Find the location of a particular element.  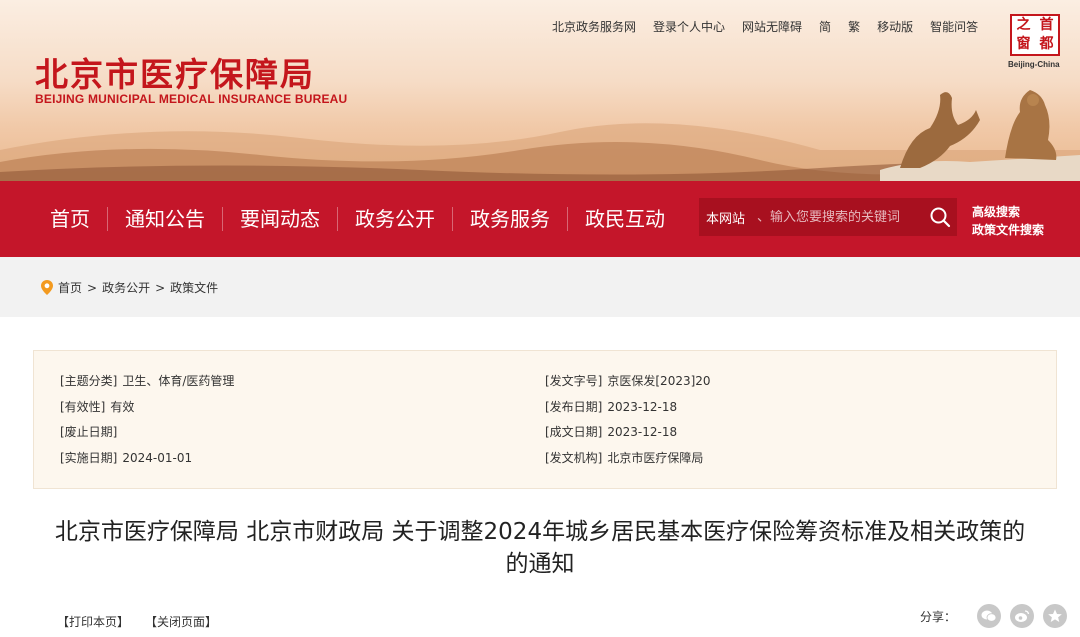

link-simplified: 简 is located at coordinates (825, 26).